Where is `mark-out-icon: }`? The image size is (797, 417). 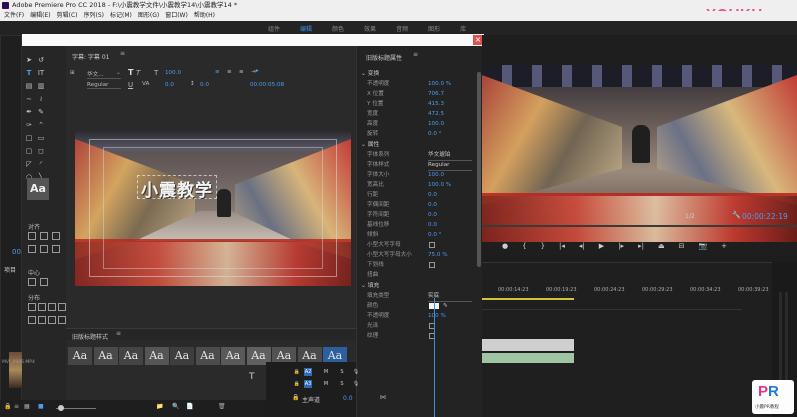 mark-out-icon: } is located at coordinates (543, 247).